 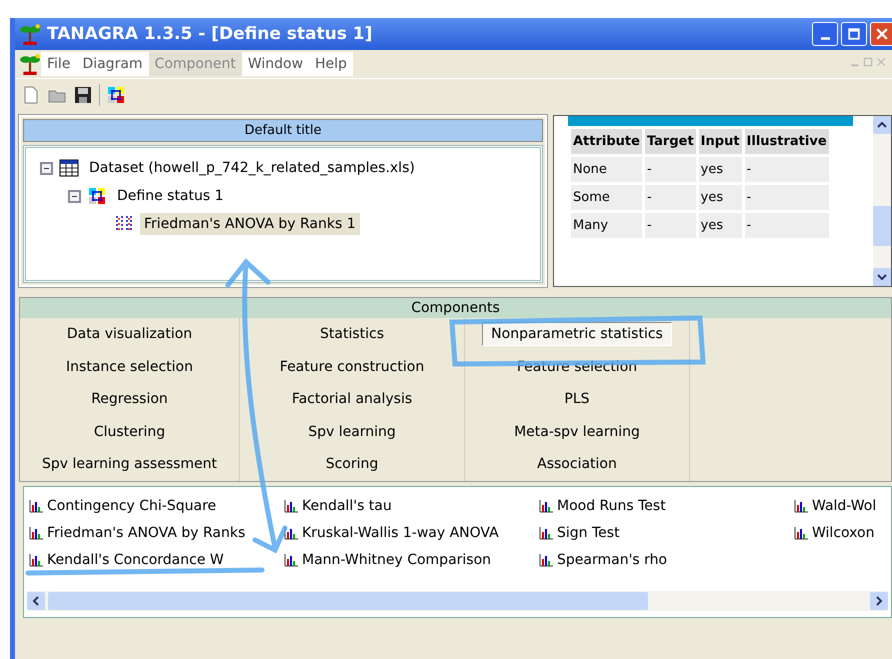 I want to click on horizontal-scrollbar, so click(x=457, y=600).